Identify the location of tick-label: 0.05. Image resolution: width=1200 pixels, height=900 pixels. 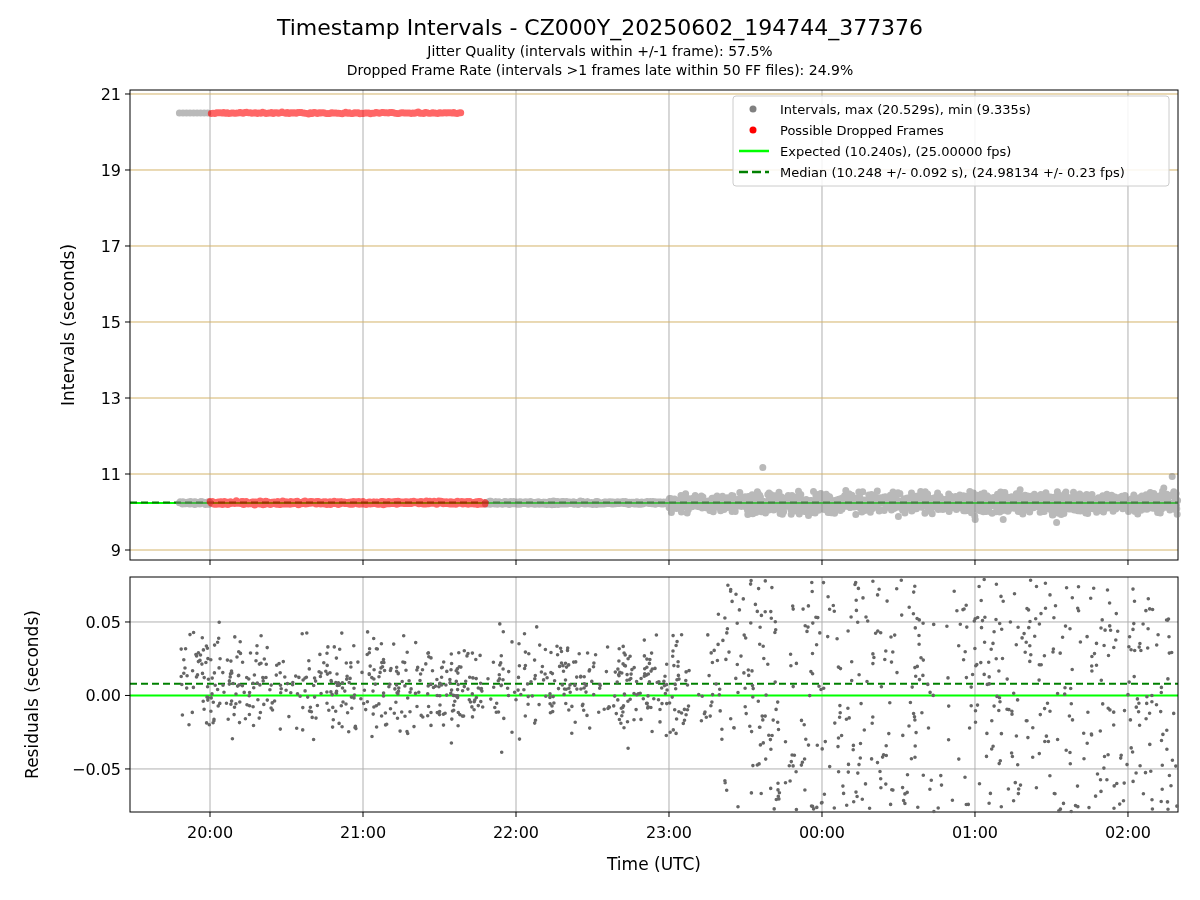
(103, 622).